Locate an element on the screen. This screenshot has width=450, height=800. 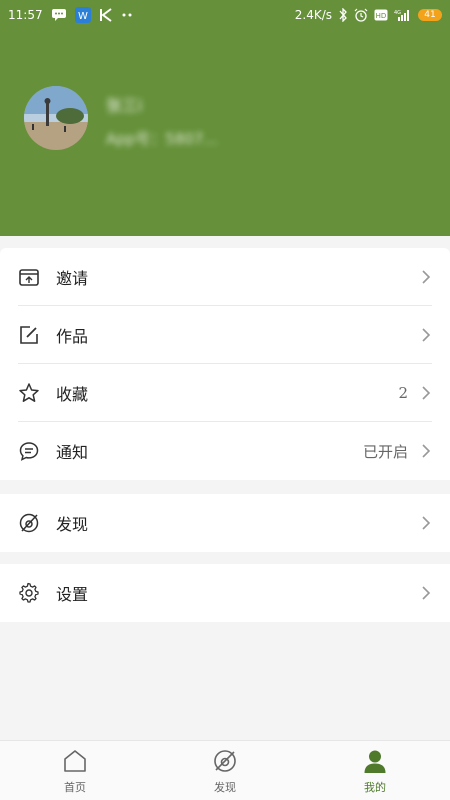
compass-slash-icon is located at coordinates (29, 523).